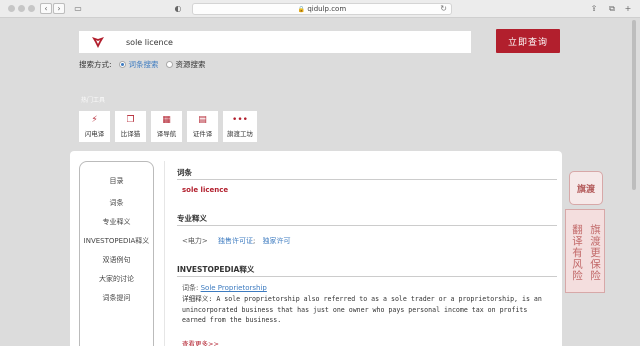 This screenshot has width=640, height=346. I want to click on toc-item-questions: 词条提问, so click(116, 298).